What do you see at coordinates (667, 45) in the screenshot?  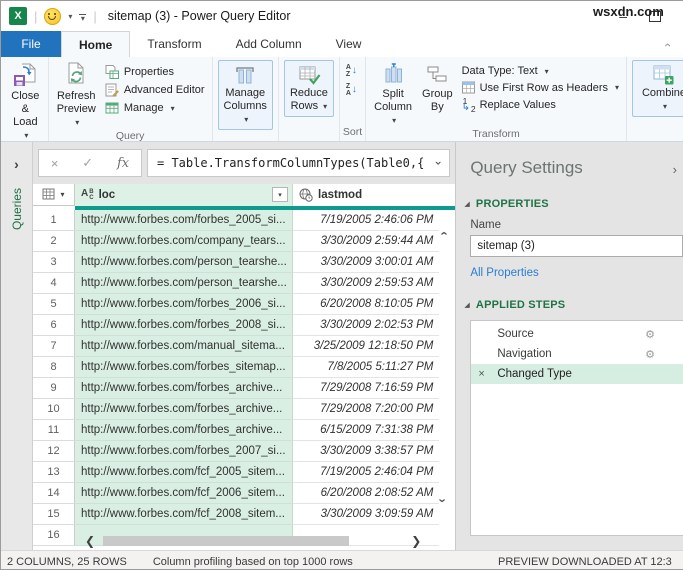 I see `collapse-ribbon-icon: ›` at bounding box center [667, 45].